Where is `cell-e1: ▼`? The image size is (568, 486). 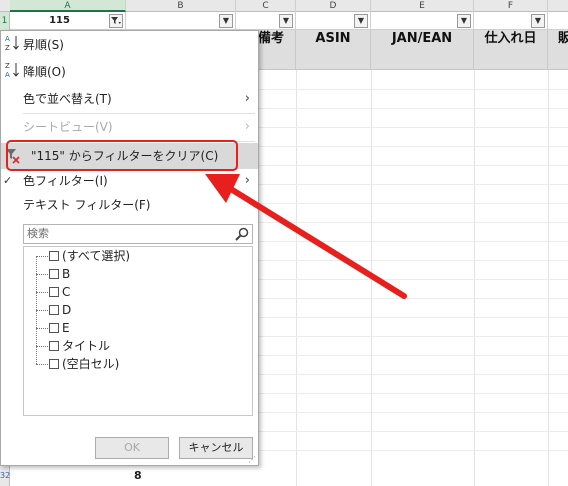
cell-e1: ▼ is located at coordinates (422, 21).